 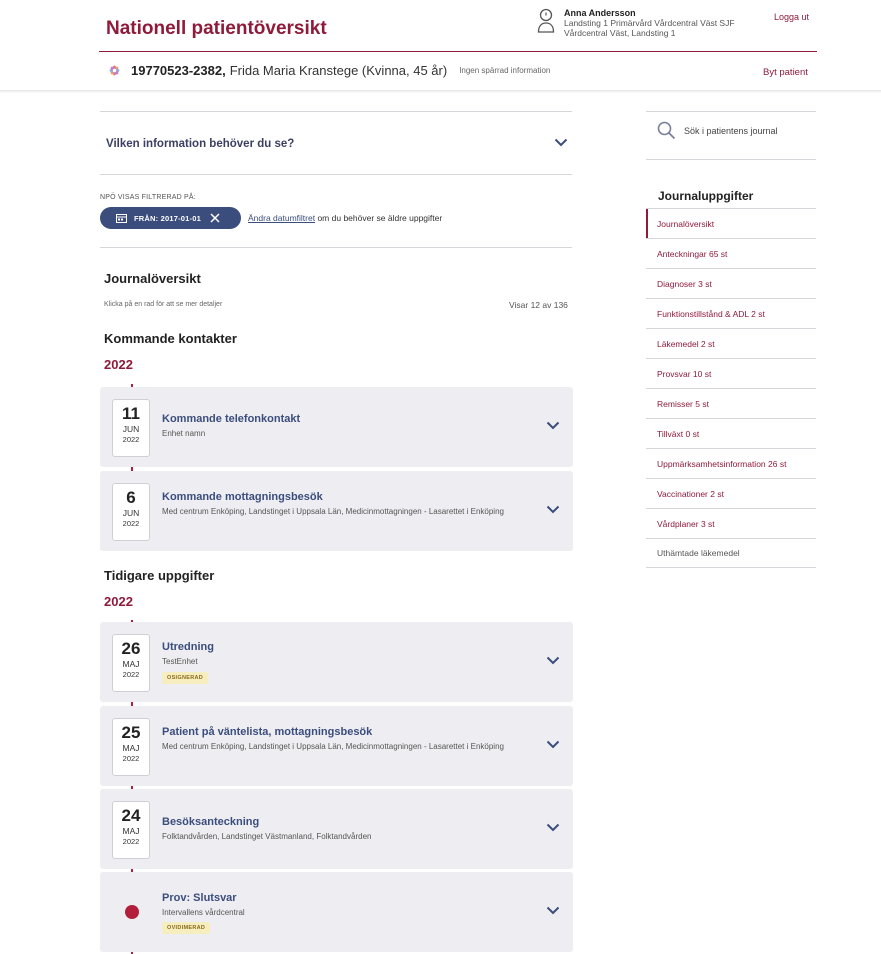 I want to click on card-subtitle: Enhet namn, so click(x=184, y=433).